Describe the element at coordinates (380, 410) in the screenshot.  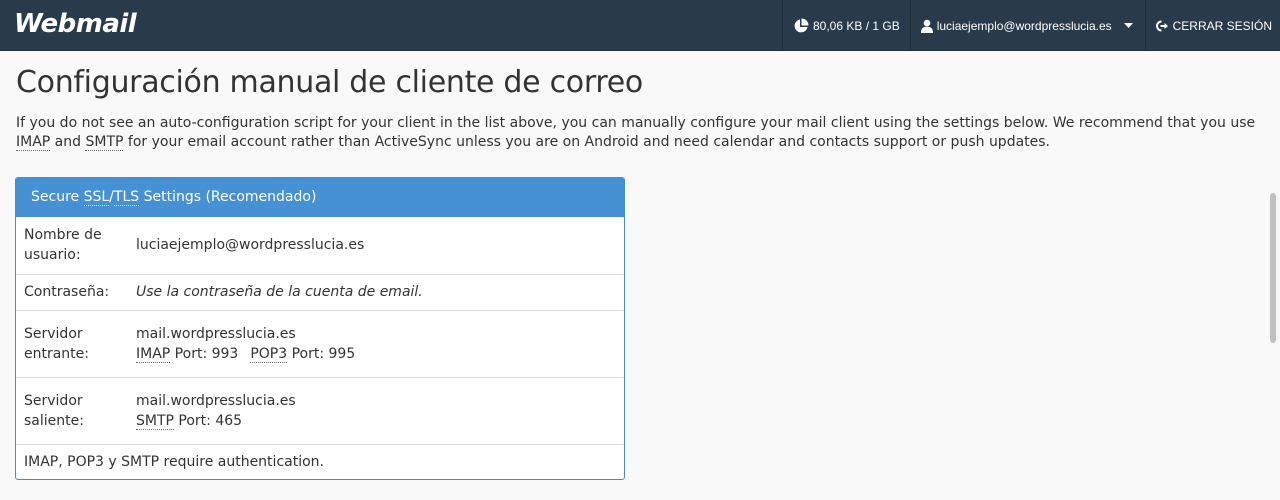
I see `outgoing-value: mail.wordpresslucia.es SMTP Port: 465` at that location.